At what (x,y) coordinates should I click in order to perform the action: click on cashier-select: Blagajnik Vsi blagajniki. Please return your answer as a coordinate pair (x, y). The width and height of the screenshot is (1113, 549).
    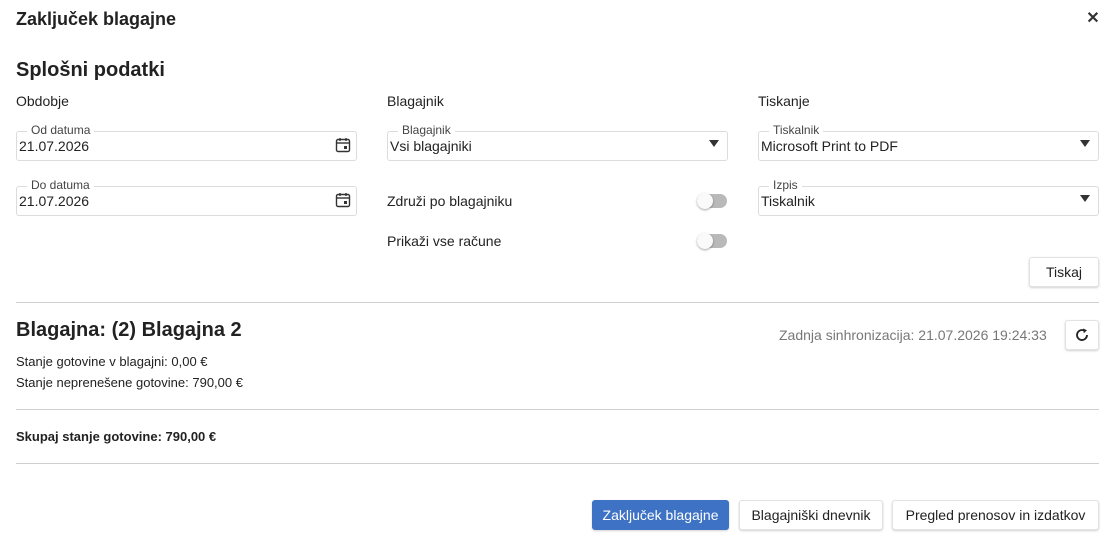
    Looking at the image, I should click on (557, 142).